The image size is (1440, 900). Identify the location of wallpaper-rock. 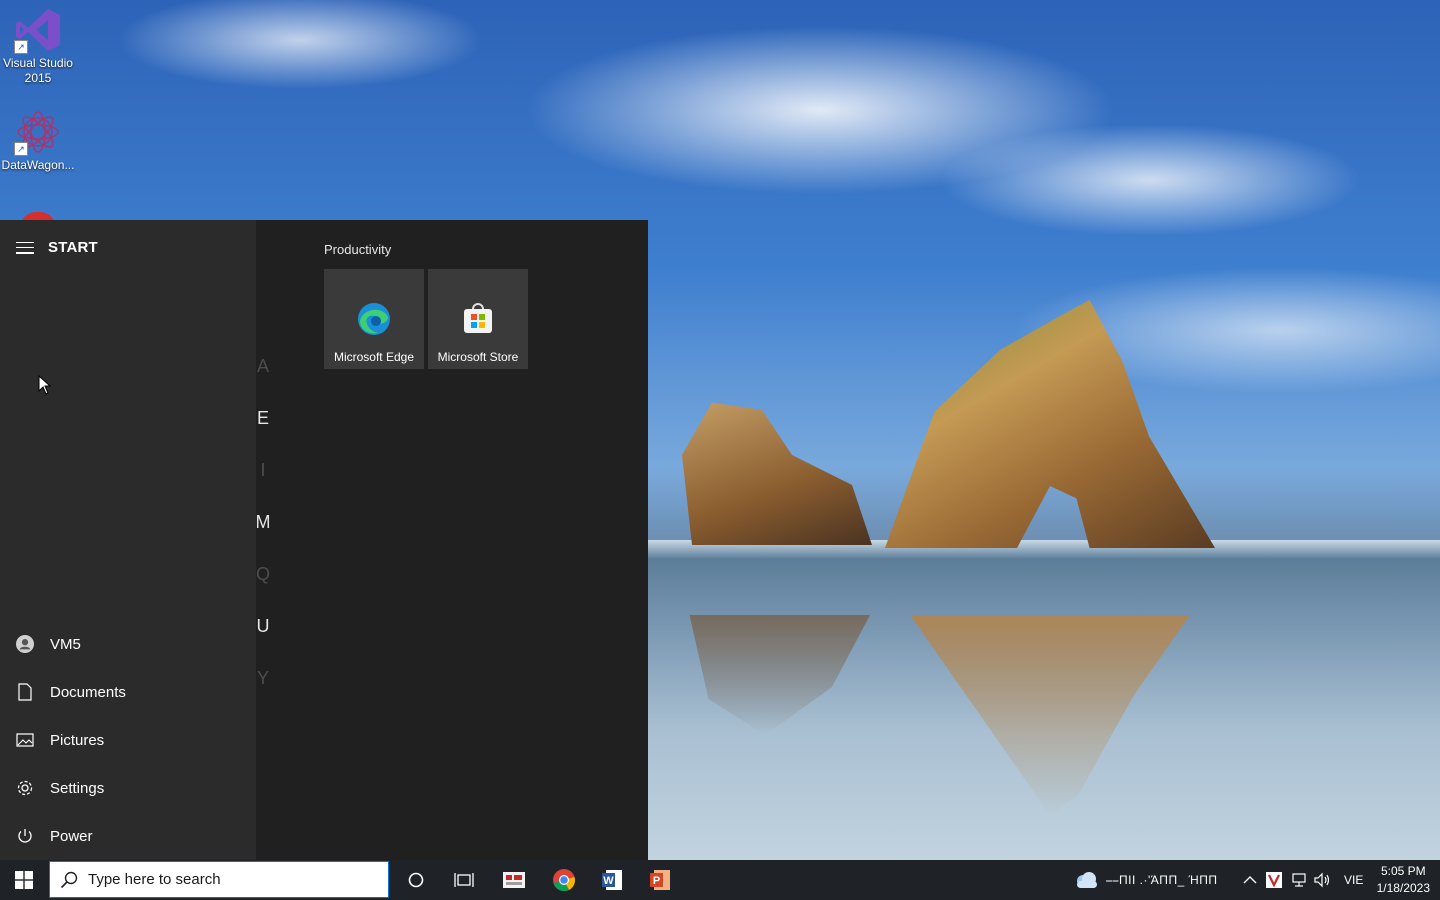
(777, 473).